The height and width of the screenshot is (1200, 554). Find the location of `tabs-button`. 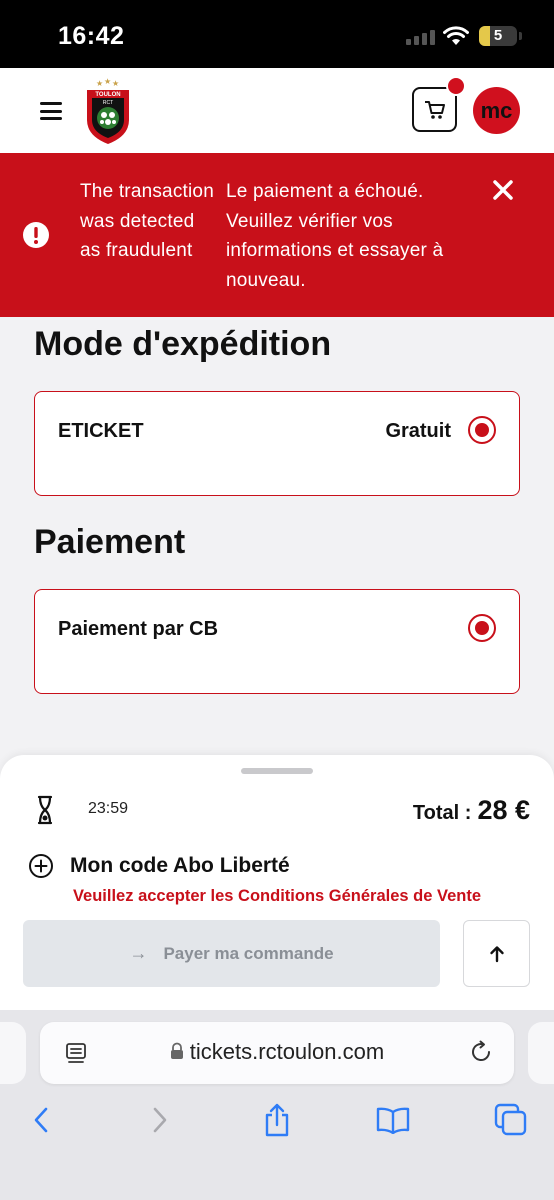

tabs-button is located at coordinates (511, 1120).